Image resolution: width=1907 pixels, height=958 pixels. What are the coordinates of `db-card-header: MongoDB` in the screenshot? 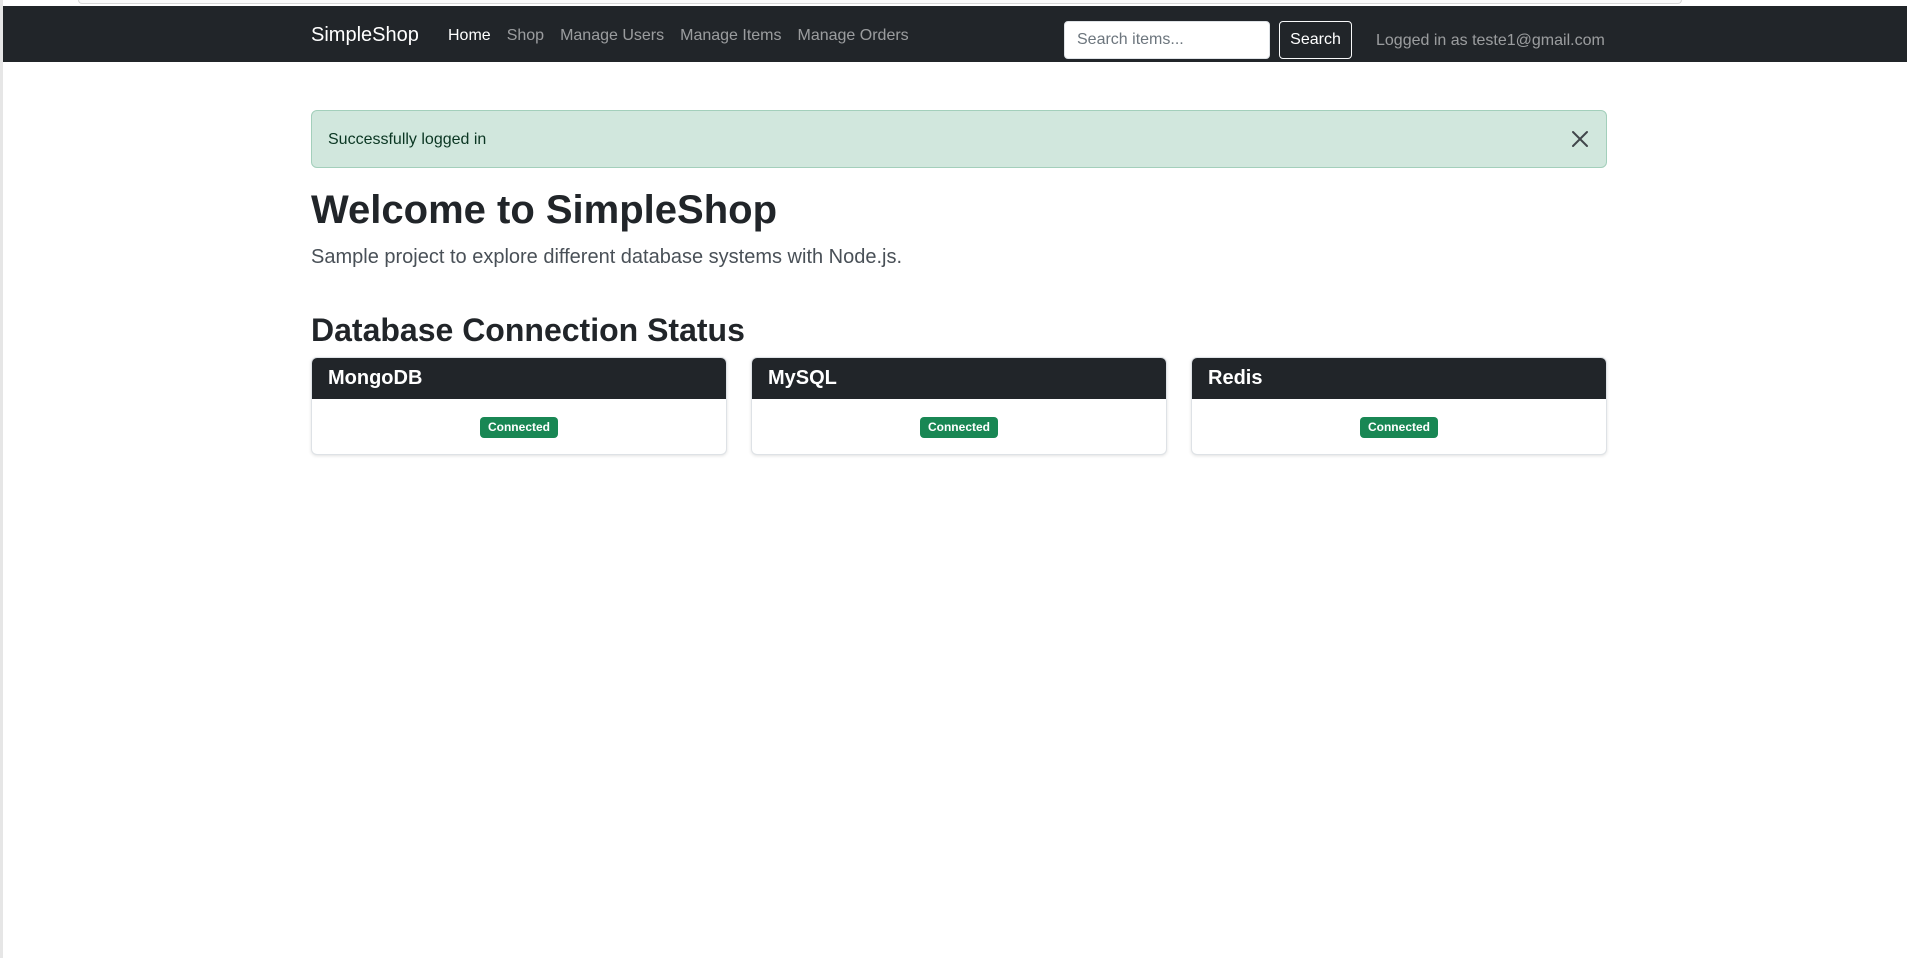 It's located at (519, 378).